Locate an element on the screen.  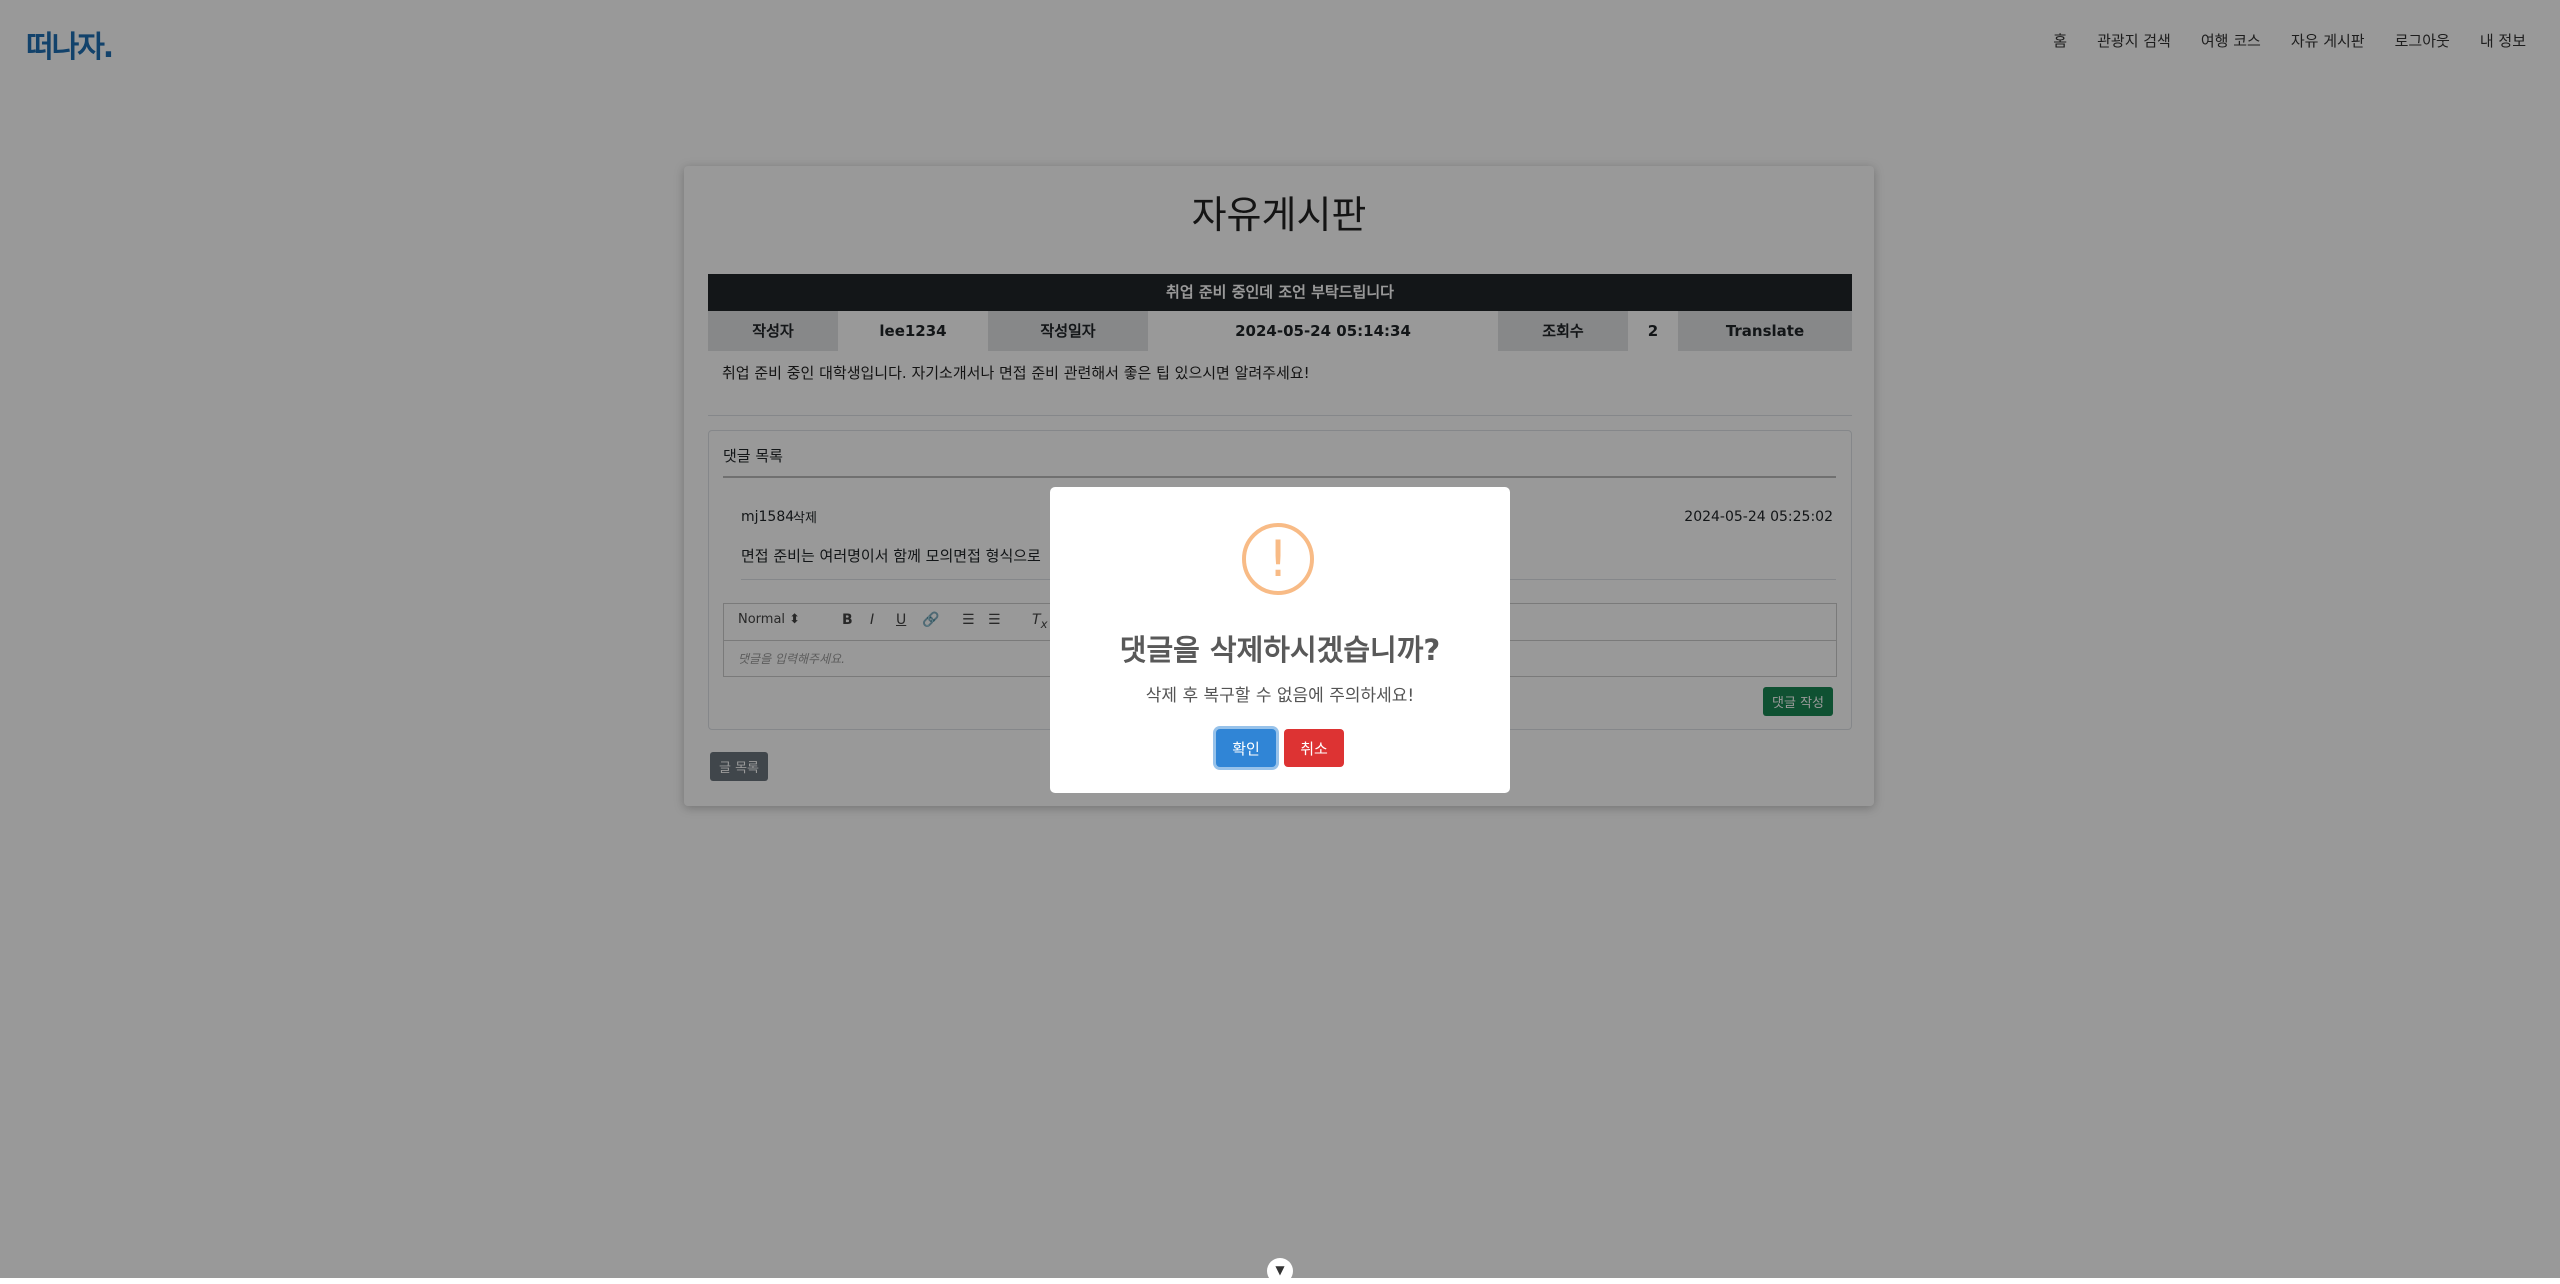
scroll-down-icon: ▼ is located at coordinates (1280, 1271).